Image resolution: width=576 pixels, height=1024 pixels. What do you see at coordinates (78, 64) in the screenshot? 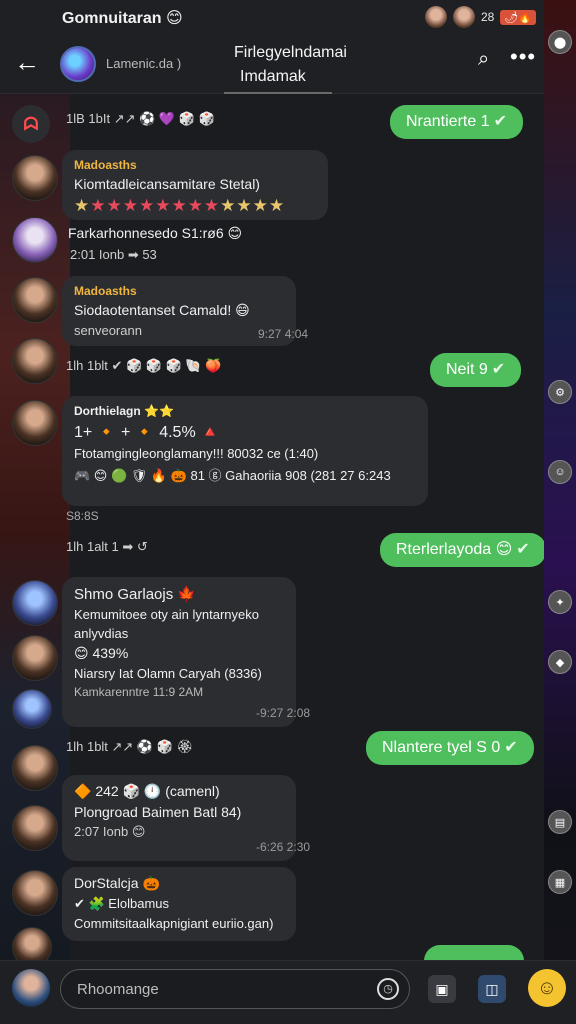
I see `group-avatar` at bounding box center [78, 64].